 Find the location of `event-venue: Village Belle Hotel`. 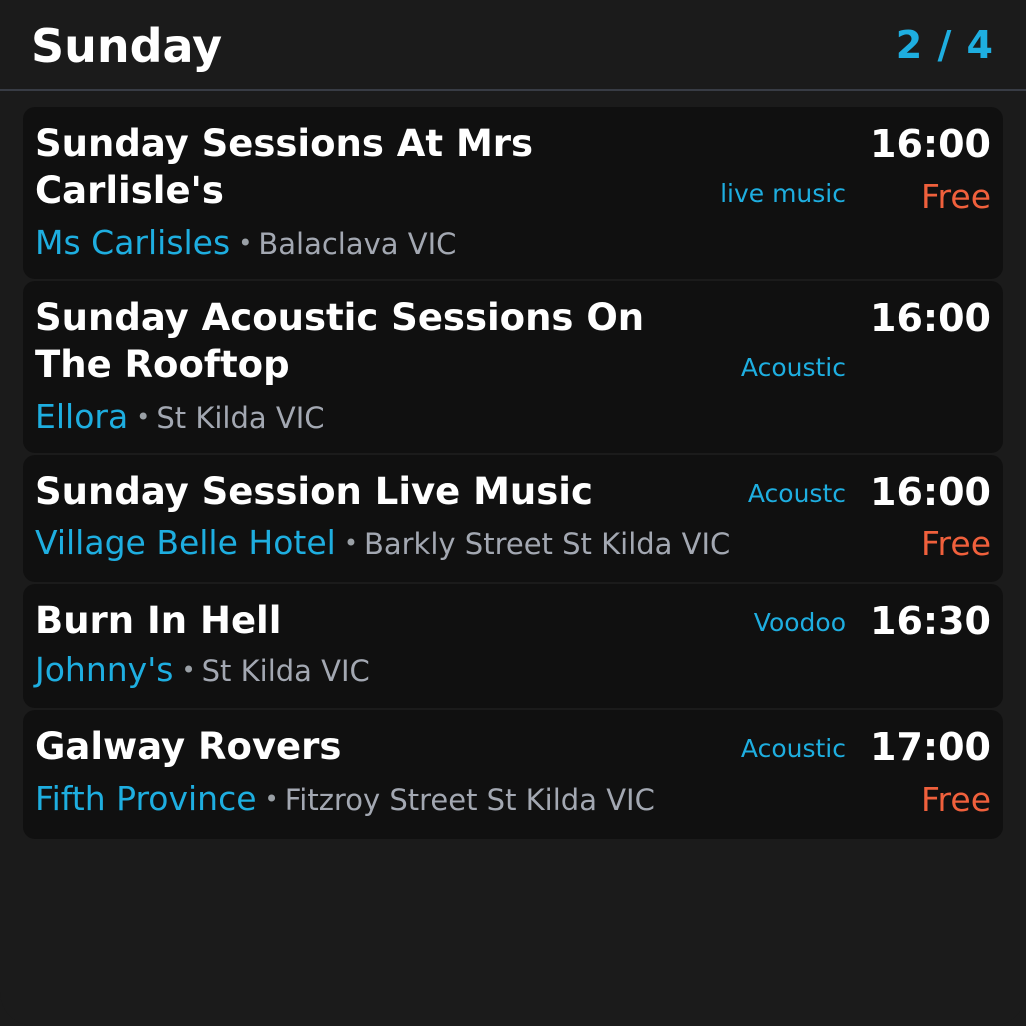

event-venue: Village Belle Hotel is located at coordinates (185, 542).